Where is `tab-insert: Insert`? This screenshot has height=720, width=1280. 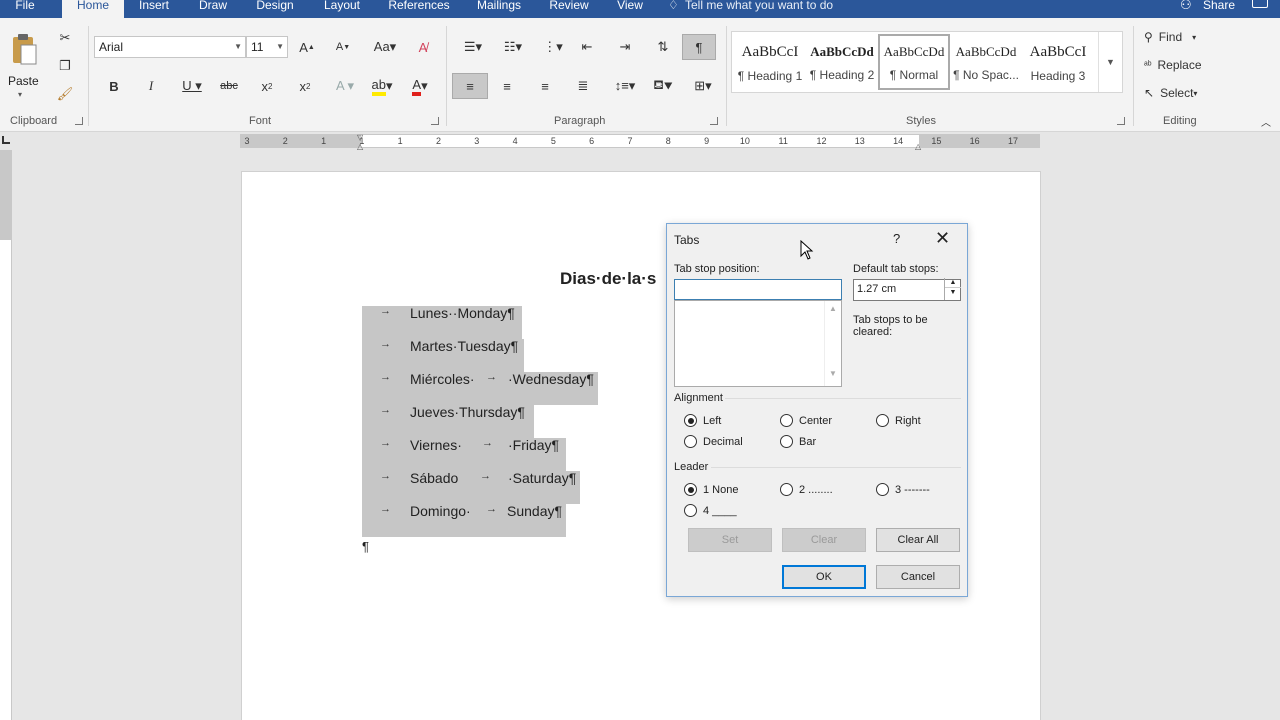 tab-insert: Insert is located at coordinates (154, 9).